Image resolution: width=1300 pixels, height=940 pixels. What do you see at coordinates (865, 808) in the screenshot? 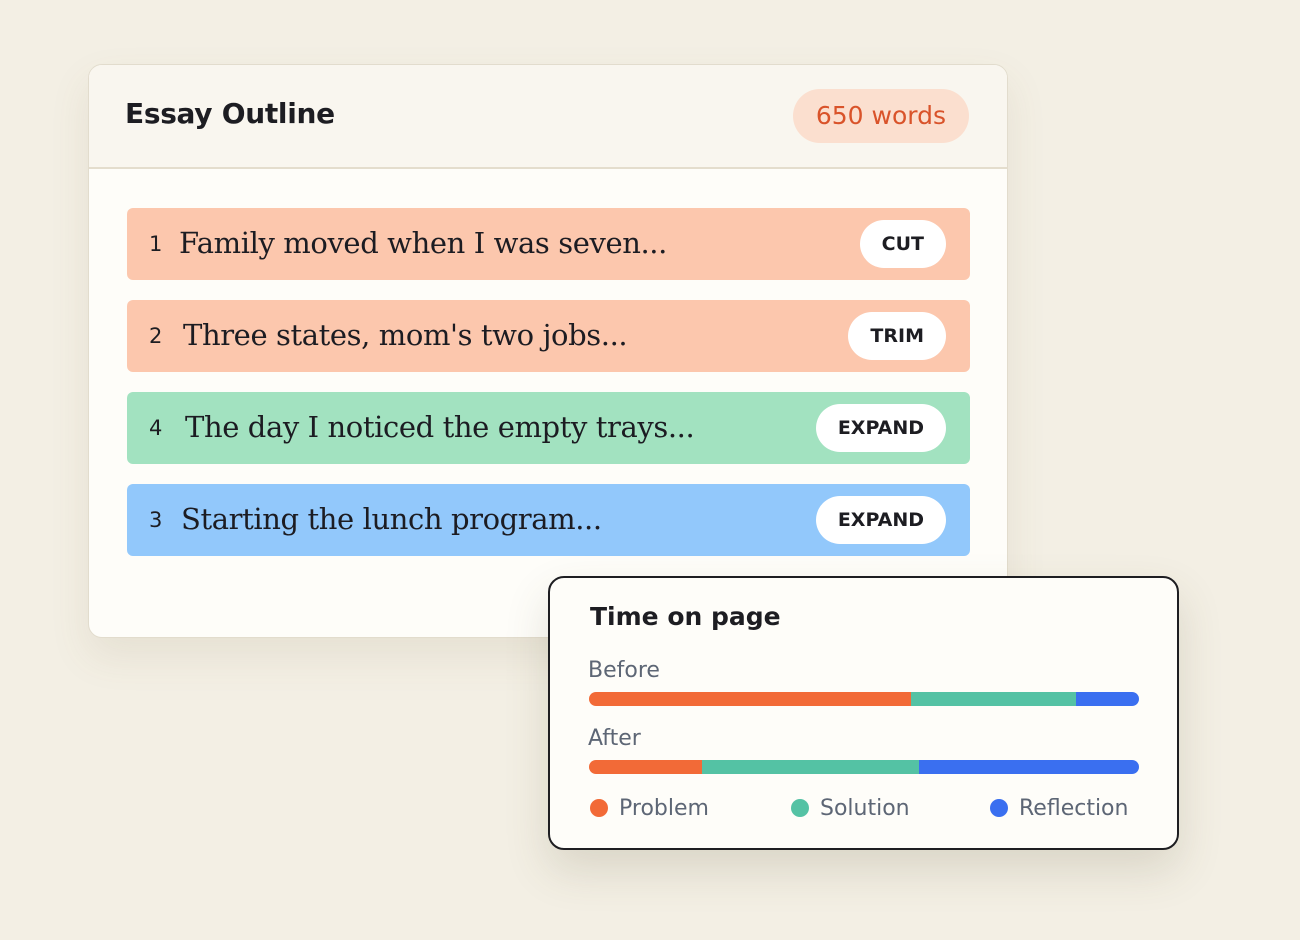
I see `legend-solution-label: Solution` at bounding box center [865, 808].